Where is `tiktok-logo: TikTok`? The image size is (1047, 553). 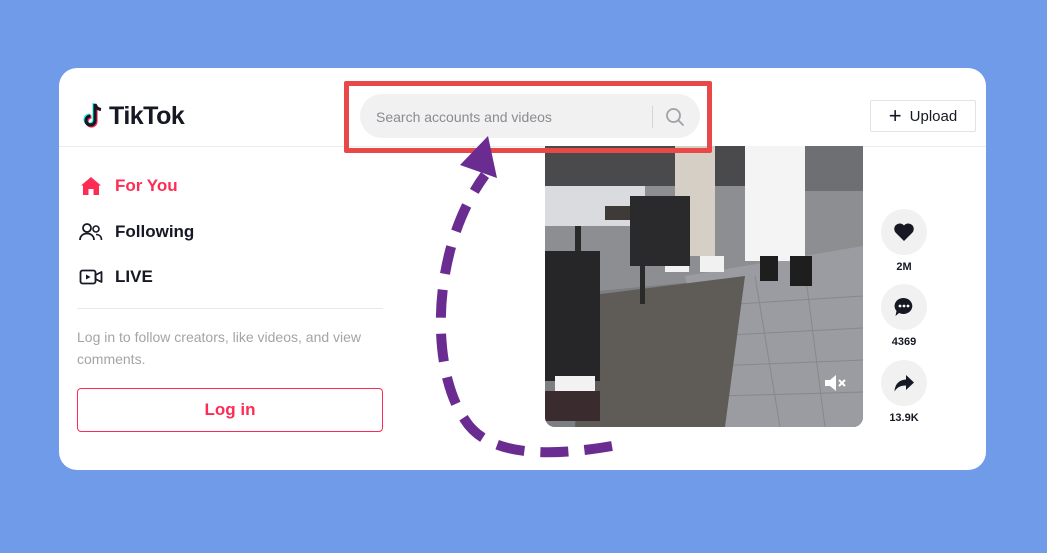
tiktok-logo: TikTok is located at coordinates (133, 115).